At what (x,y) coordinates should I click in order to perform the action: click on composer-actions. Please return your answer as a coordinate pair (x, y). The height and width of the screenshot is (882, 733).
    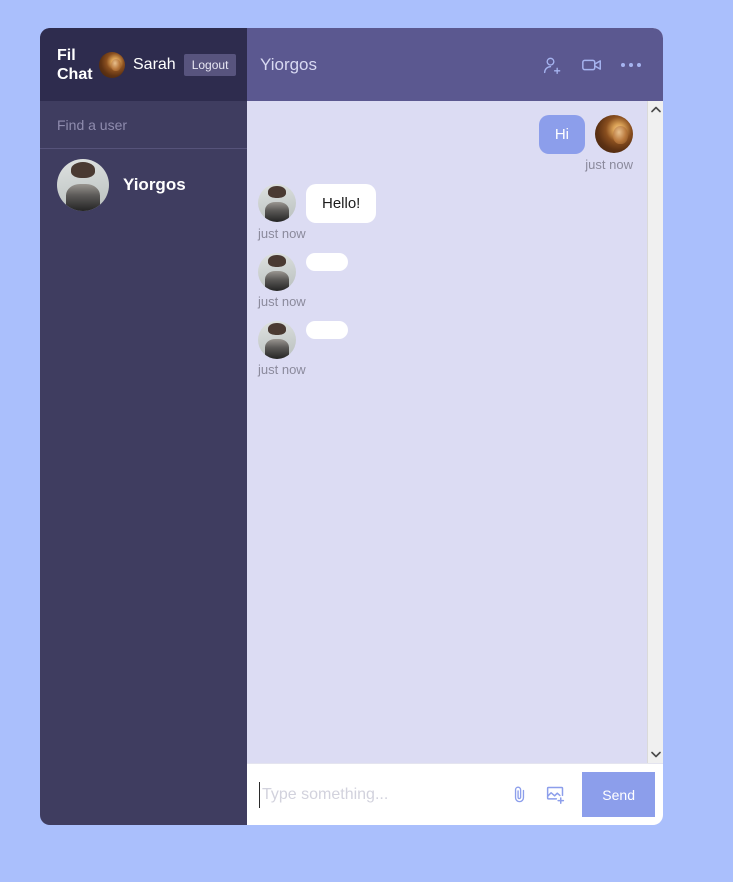
    Looking at the image, I should click on (538, 794).